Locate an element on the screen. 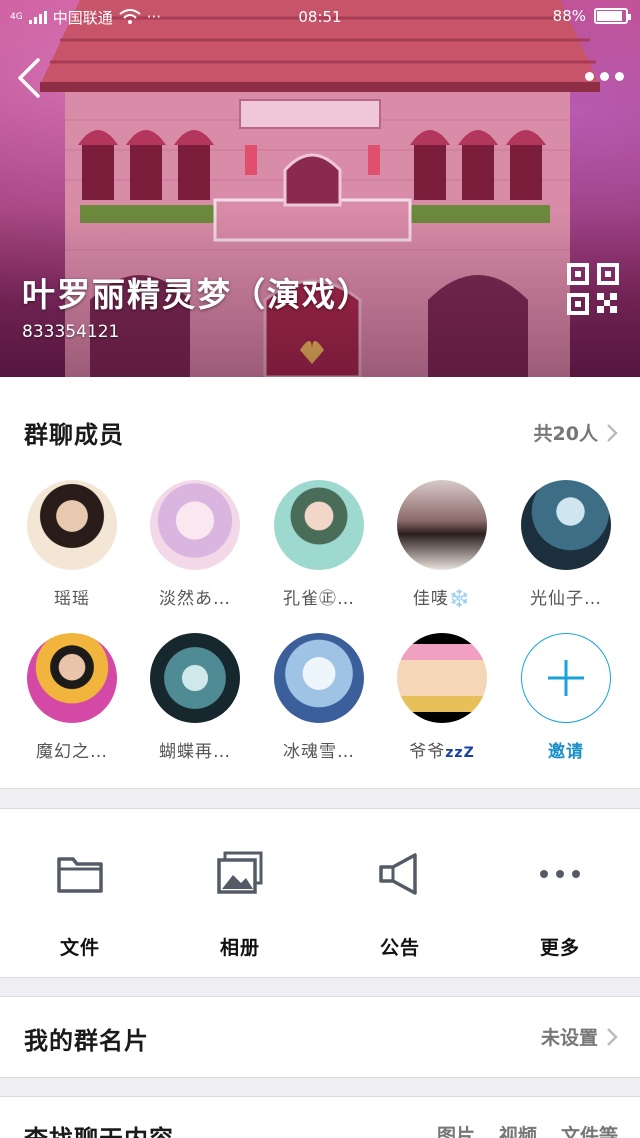  battery-icon is located at coordinates (612, 16).